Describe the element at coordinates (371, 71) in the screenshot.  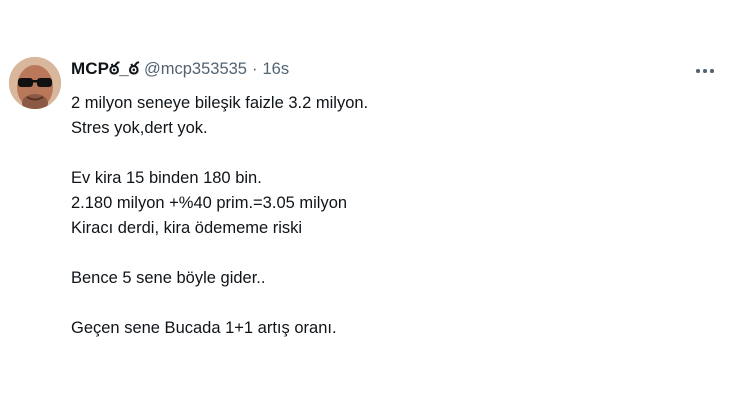
I see `tweet-header: MCPఠ_ఠ @mcp353535 · 16s` at that location.